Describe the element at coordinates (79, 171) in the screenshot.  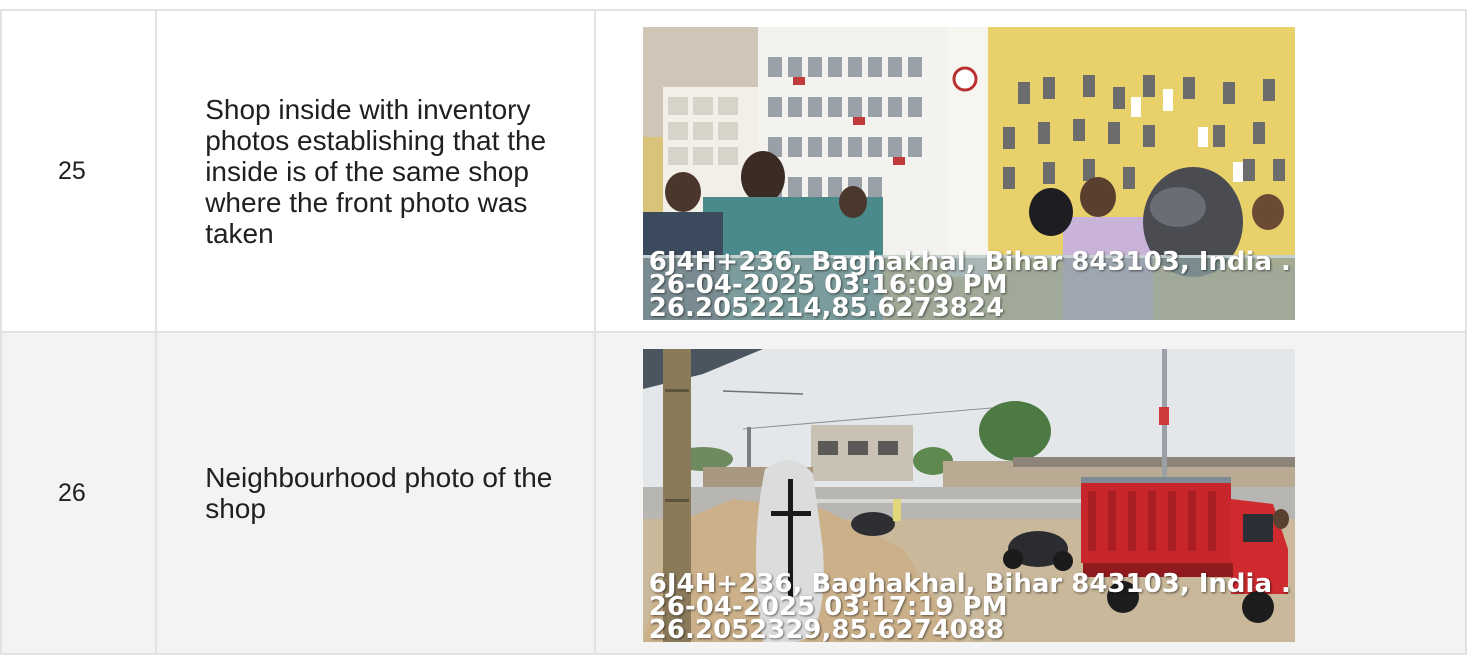
I see `row-number: 25` at that location.